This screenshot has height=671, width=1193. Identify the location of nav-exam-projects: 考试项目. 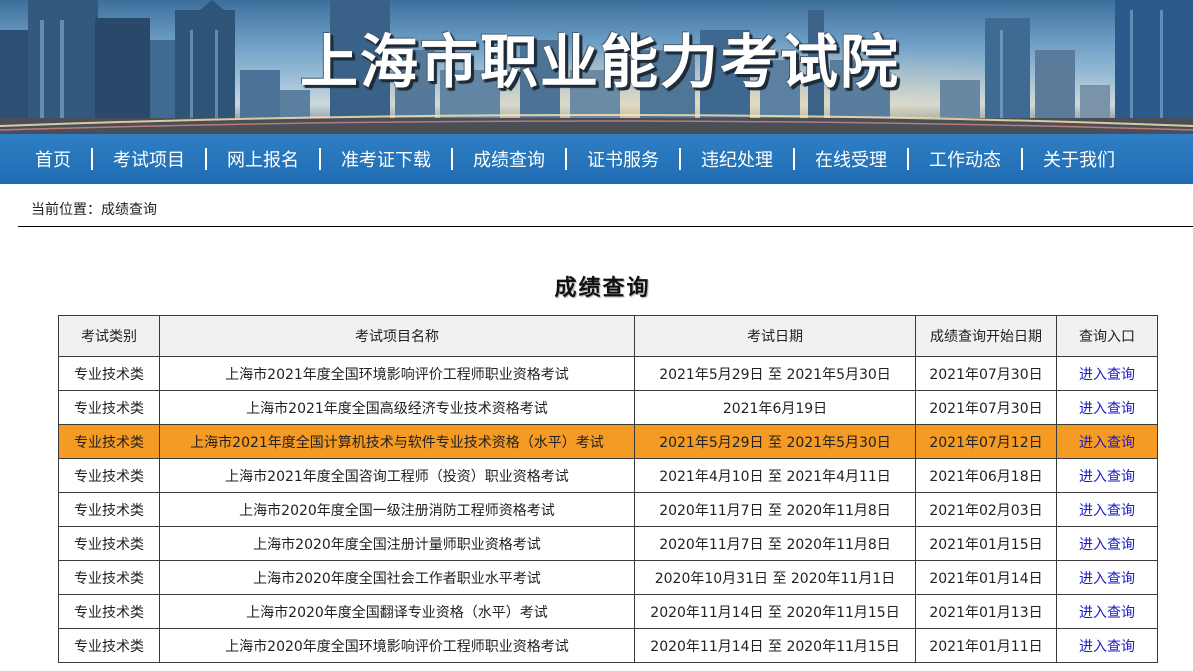
(149, 159).